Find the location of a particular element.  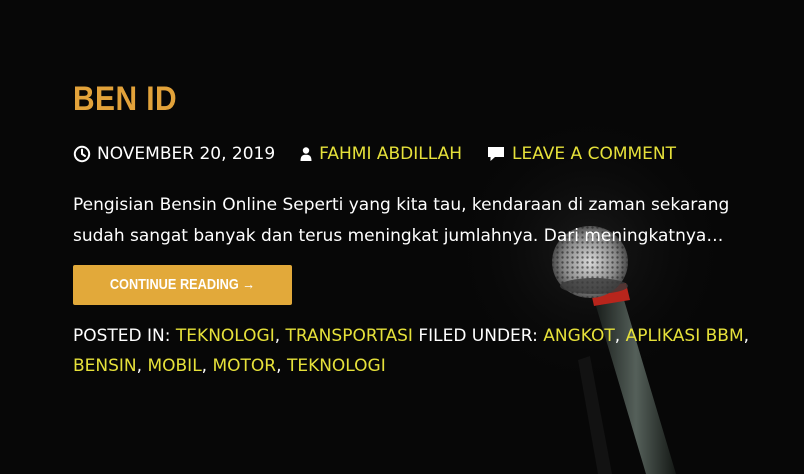

tag-link: MOTOR is located at coordinates (244, 366).